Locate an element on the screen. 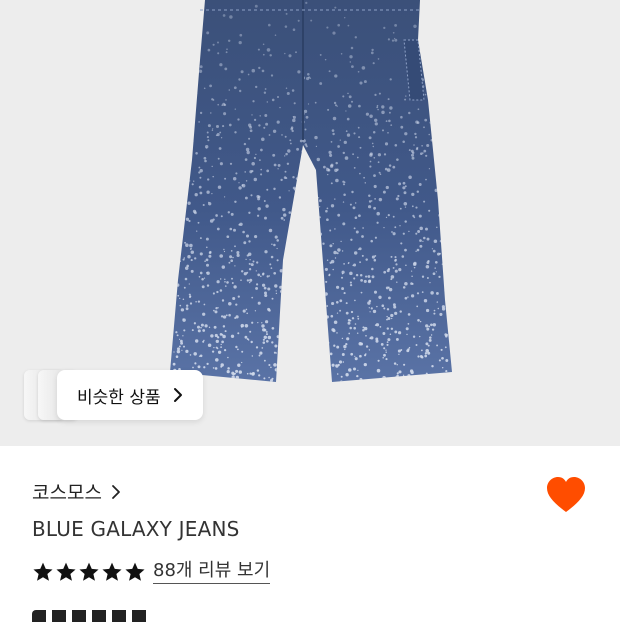 This screenshot has width=620, height=622. star-rating is located at coordinates (89, 572).